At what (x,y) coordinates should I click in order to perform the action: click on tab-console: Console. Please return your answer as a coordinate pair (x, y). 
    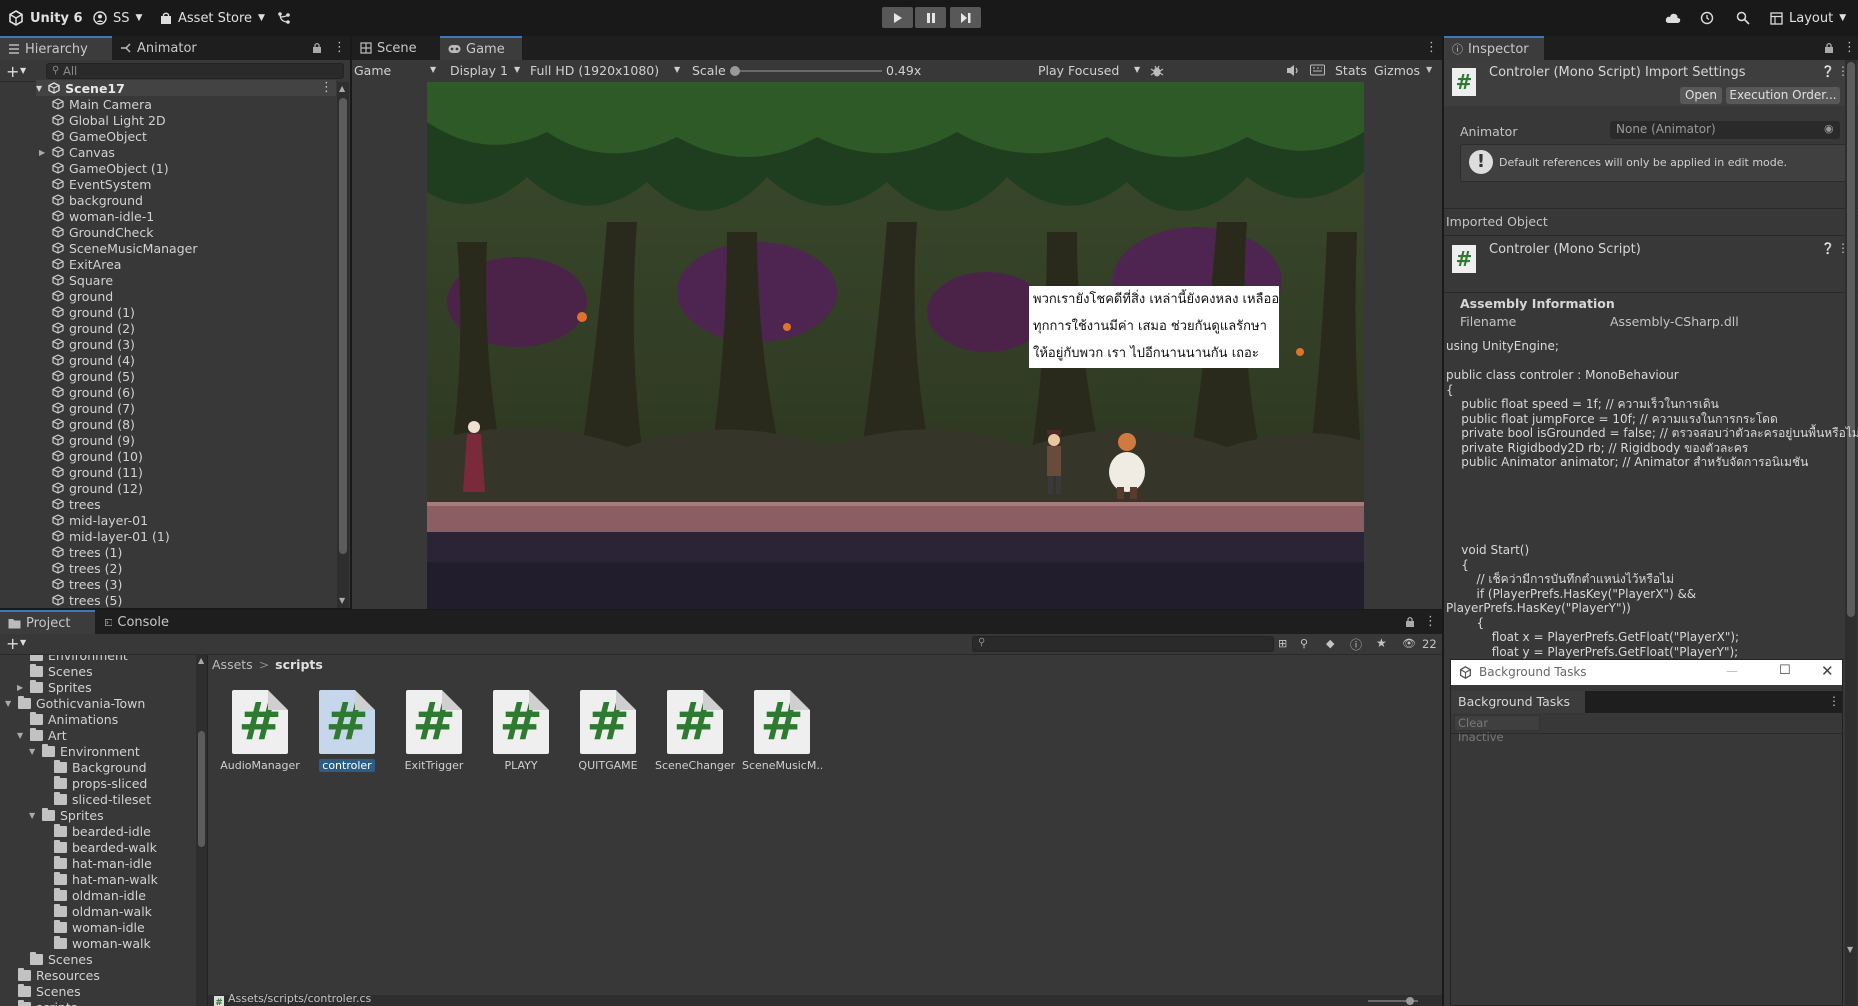
    Looking at the image, I should click on (137, 622).